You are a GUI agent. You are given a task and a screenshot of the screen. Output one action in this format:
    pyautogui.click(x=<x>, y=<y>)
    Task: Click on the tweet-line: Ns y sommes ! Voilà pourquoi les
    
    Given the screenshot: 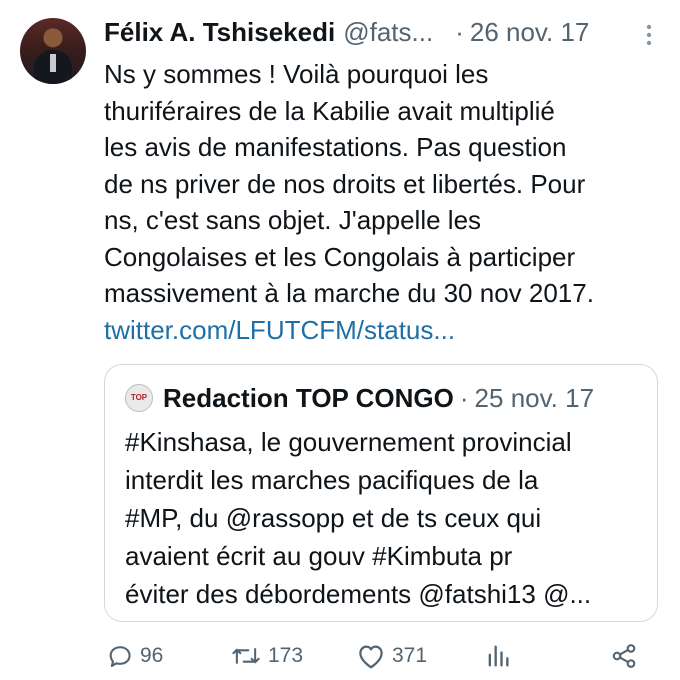 What is the action you would take?
    pyautogui.click(x=296, y=74)
    